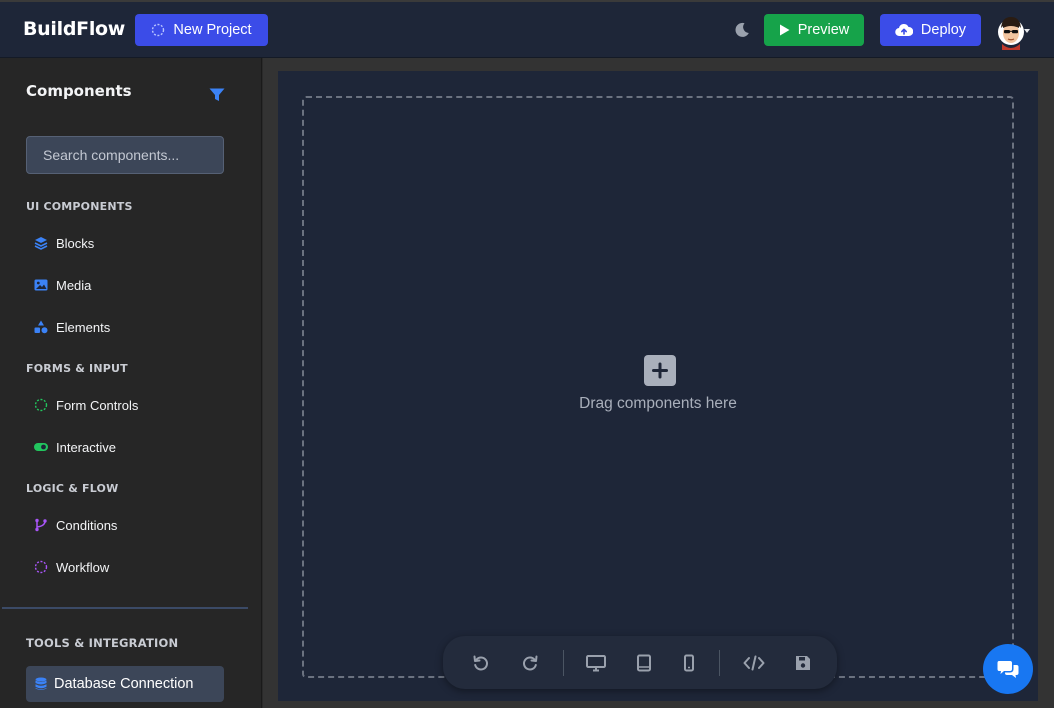 The height and width of the screenshot is (708, 1054). I want to click on sidebar-divider, so click(125, 608).